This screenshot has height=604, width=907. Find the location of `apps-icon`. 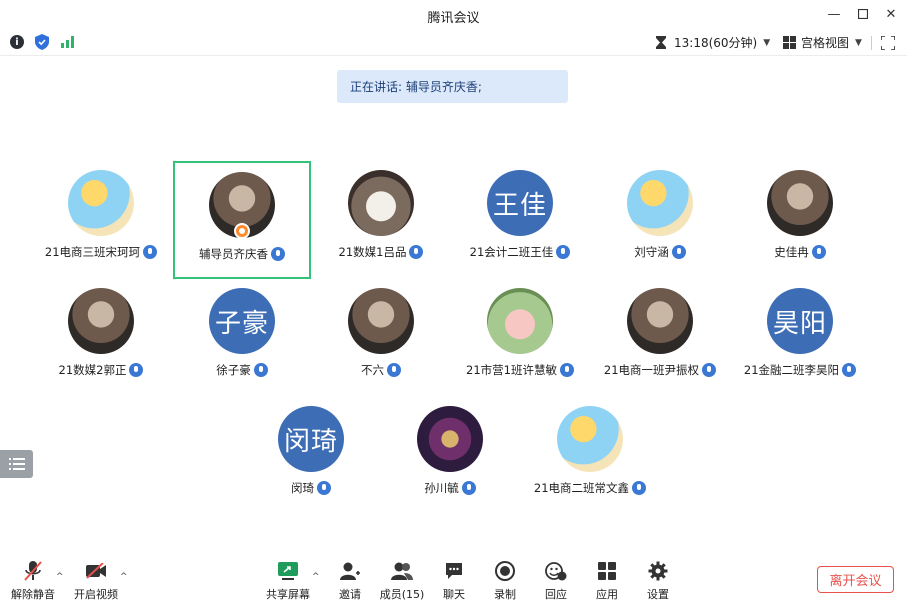

apps-icon is located at coordinates (607, 571).